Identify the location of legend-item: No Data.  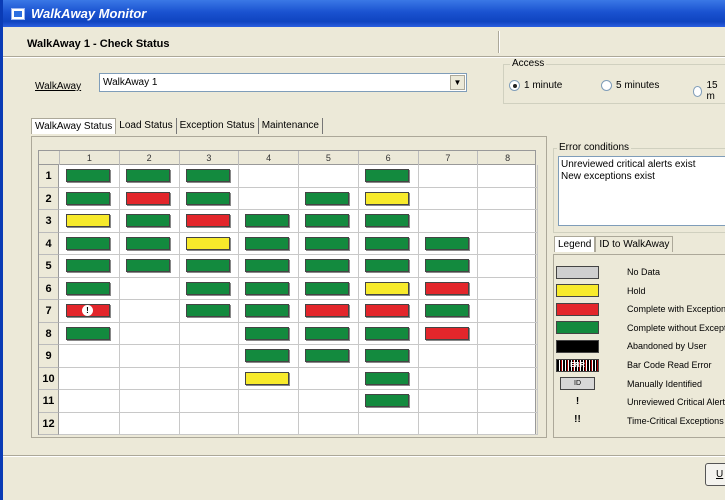
(640, 272).